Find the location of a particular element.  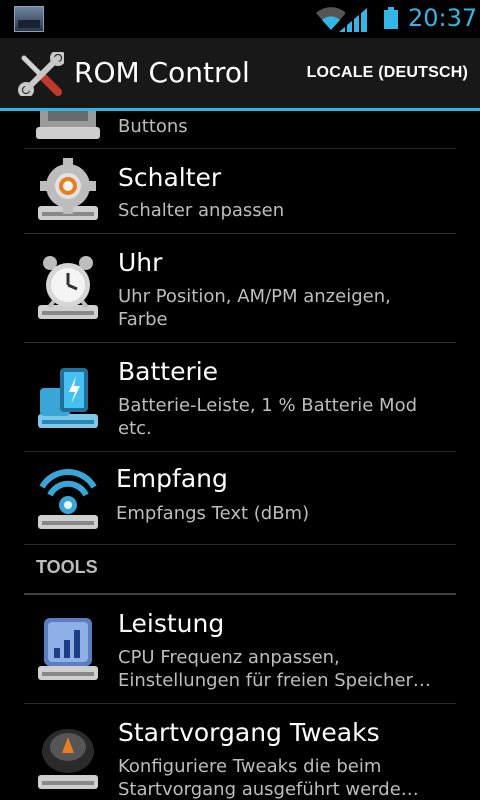

item-title: Empfang is located at coordinates (172, 478).